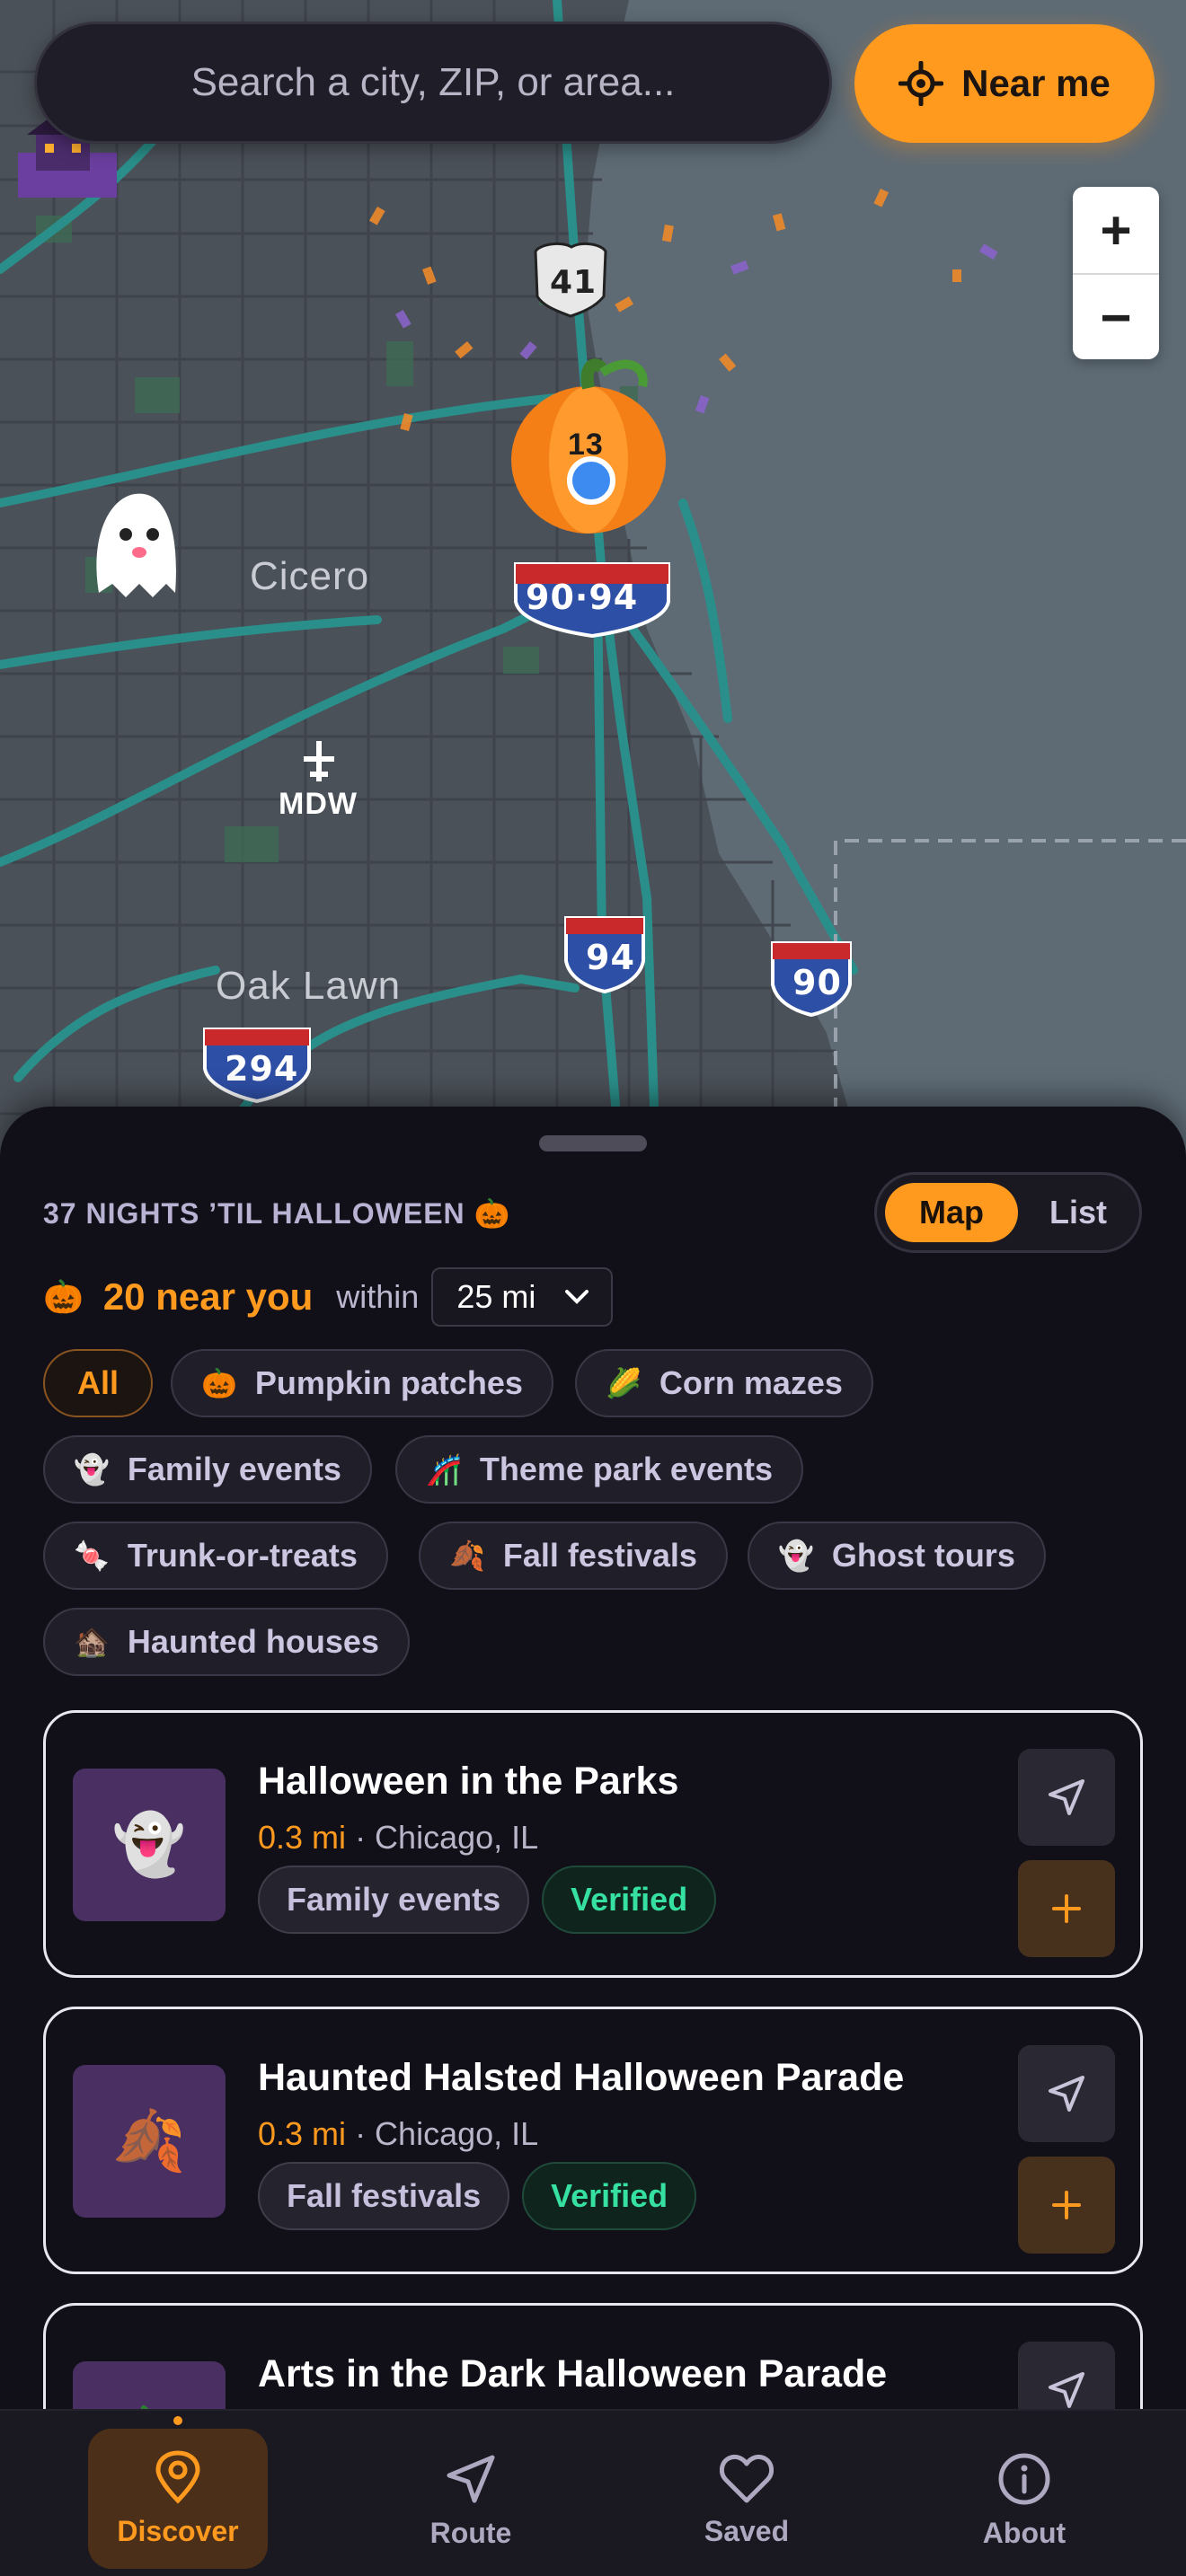 The height and width of the screenshot is (2576, 1186). I want to click on event-thumbnail: 🍂, so click(149, 2141).